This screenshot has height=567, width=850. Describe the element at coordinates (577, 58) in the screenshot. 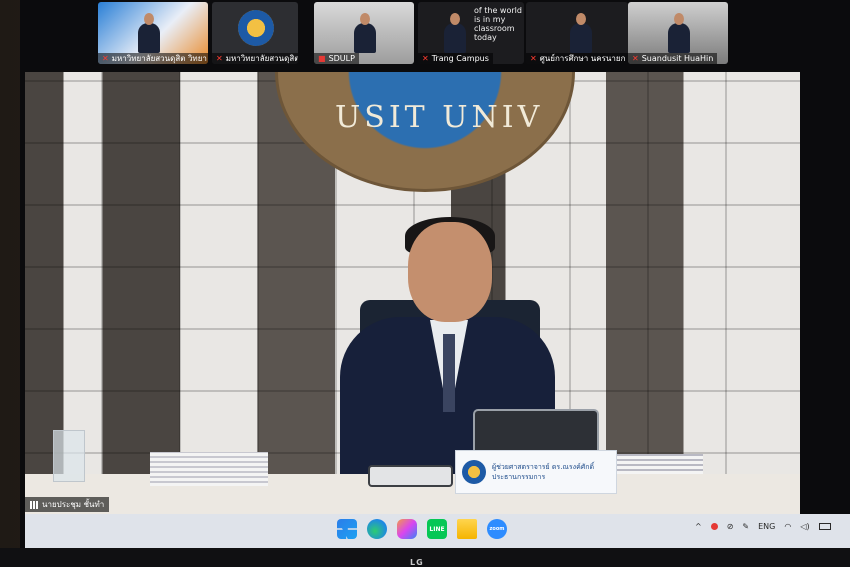

I see `participant-name-5: ✕ ศูนย์การศึกษา นครนายก` at that location.